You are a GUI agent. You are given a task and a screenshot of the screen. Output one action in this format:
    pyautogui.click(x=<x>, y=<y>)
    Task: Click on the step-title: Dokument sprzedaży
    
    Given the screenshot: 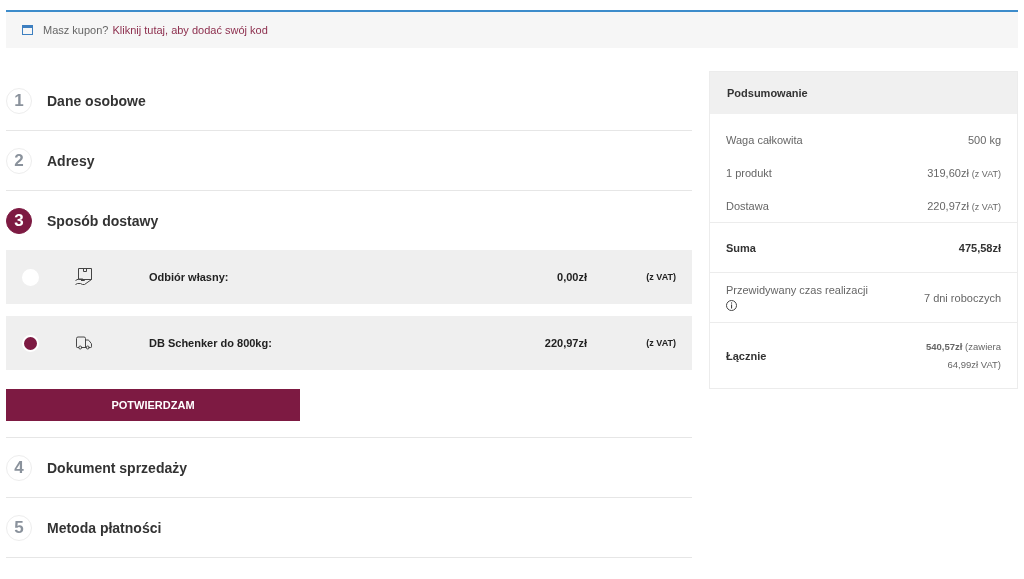 What is the action you would take?
    pyautogui.click(x=117, y=467)
    